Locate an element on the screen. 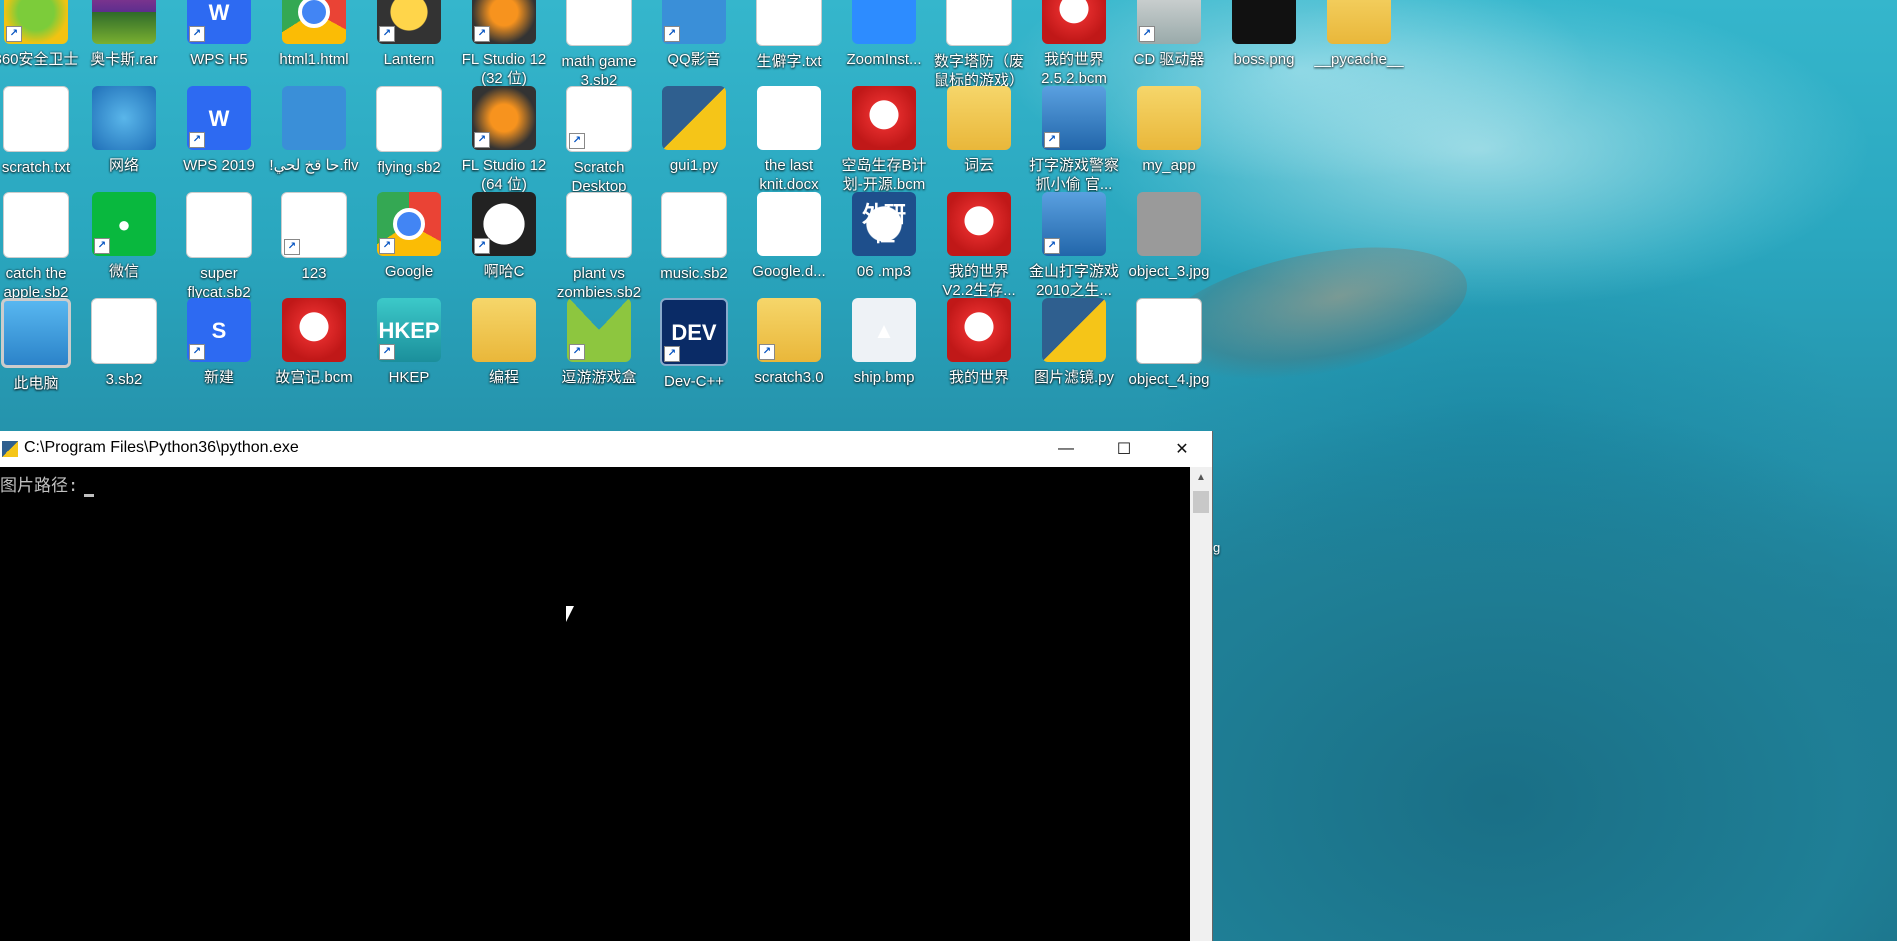  vertical-scrollbar: ▲ is located at coordinates (1201, 704).